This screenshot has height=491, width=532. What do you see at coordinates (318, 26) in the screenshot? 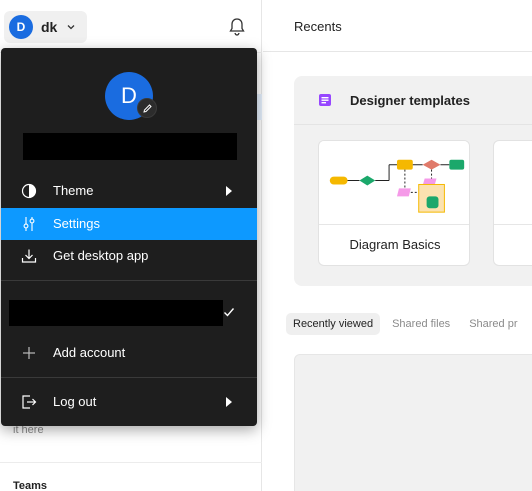
I see `page-title: Recents` at bounding box center [318, 26].